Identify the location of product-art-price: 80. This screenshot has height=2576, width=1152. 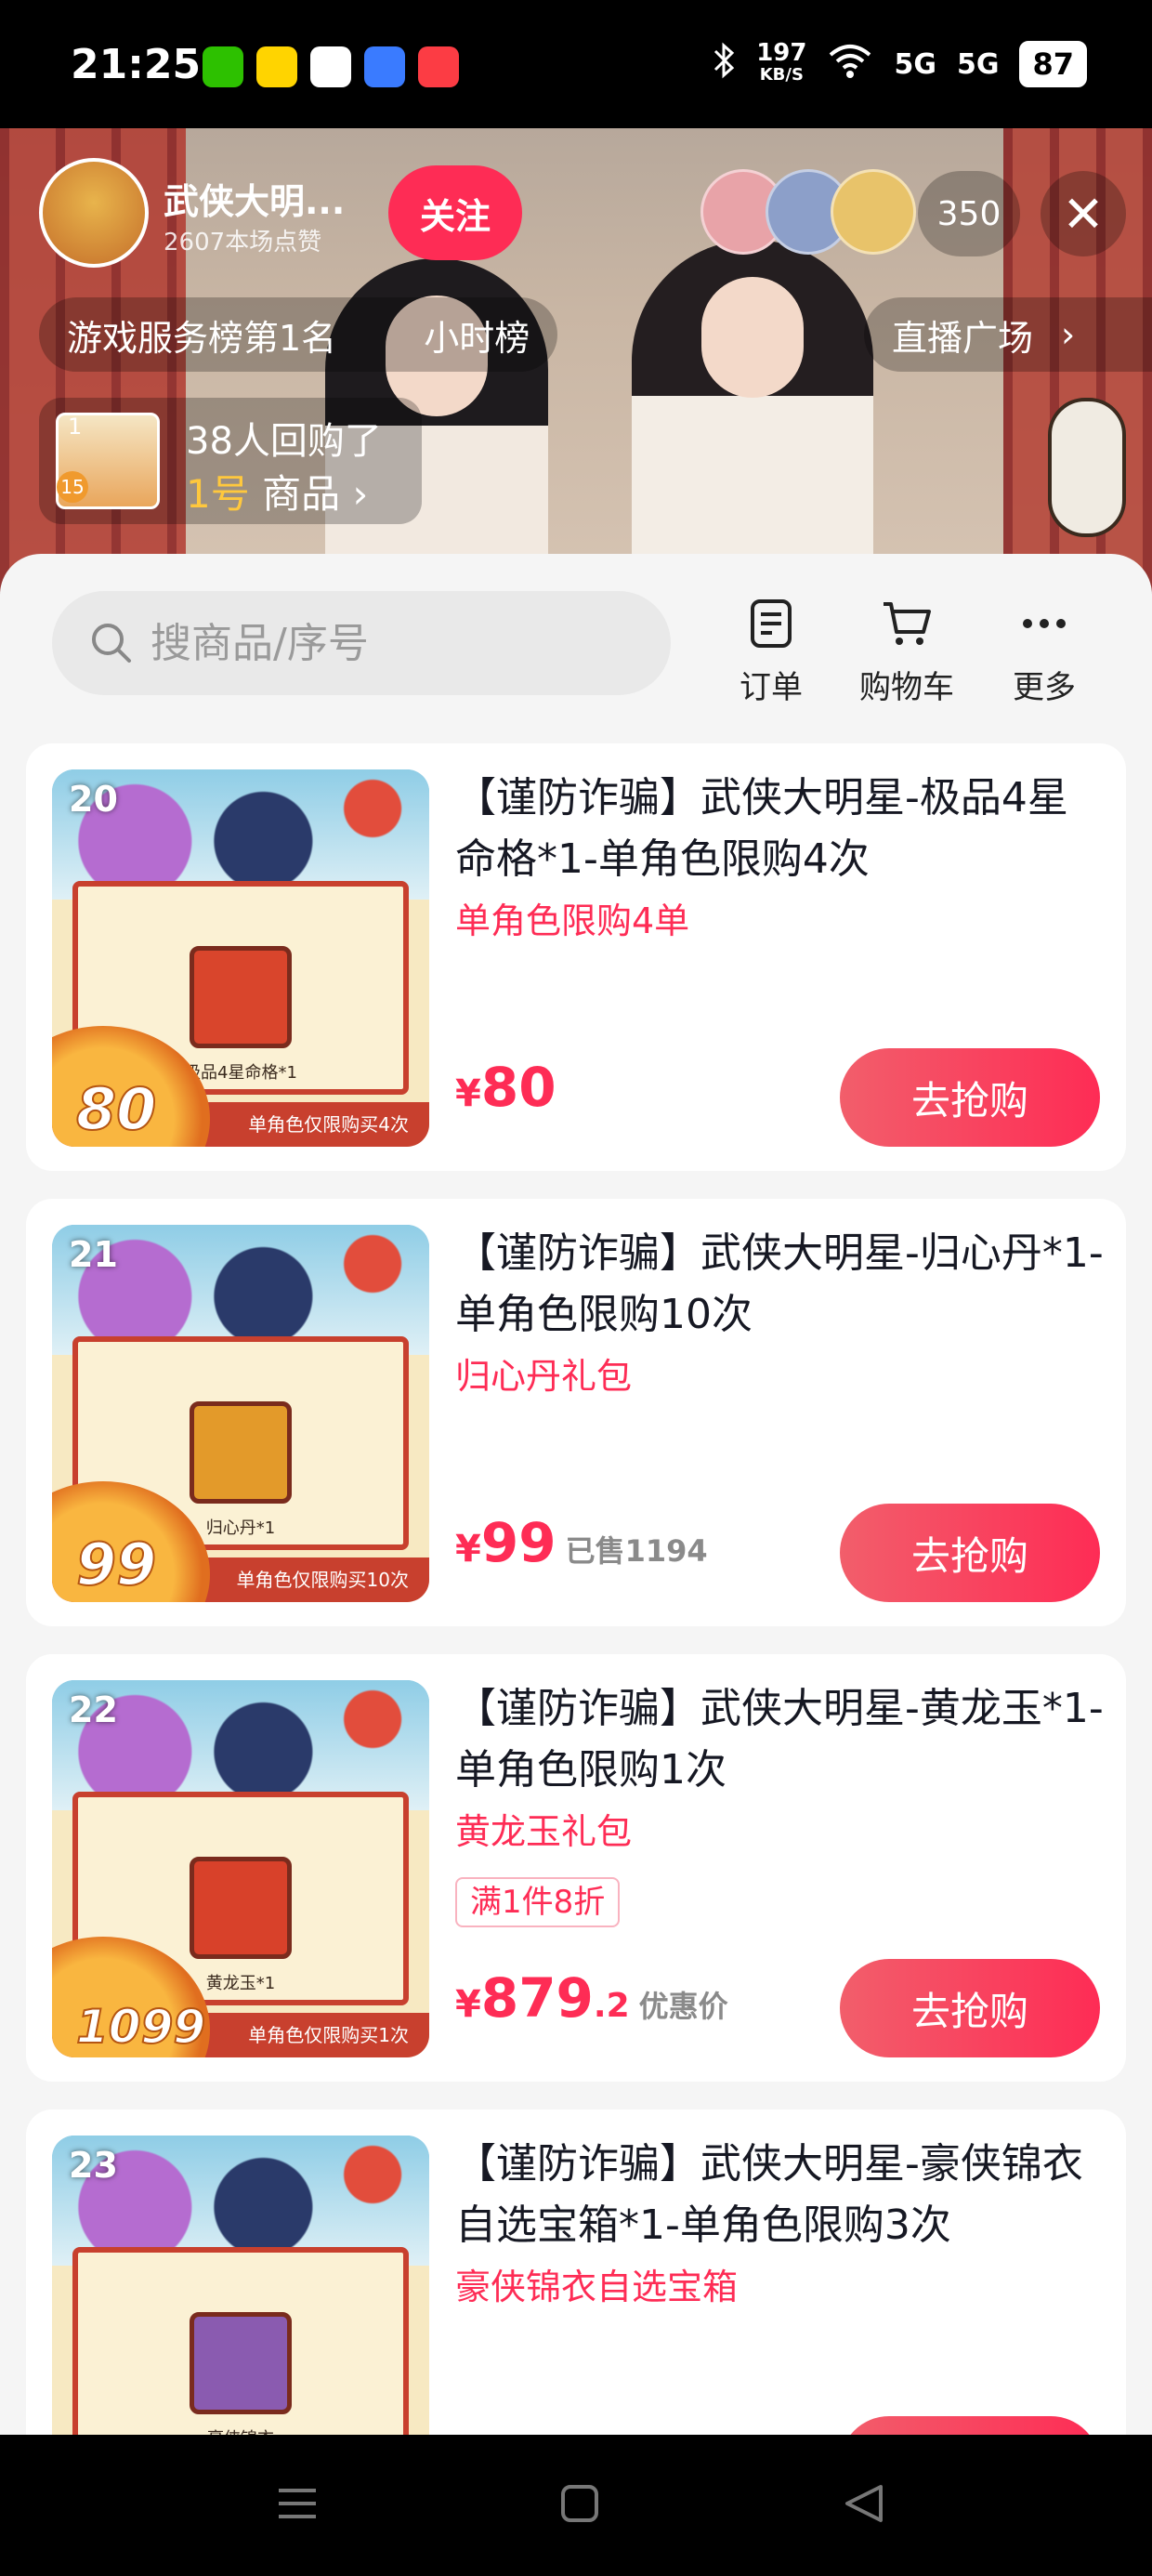
(116, 1109).